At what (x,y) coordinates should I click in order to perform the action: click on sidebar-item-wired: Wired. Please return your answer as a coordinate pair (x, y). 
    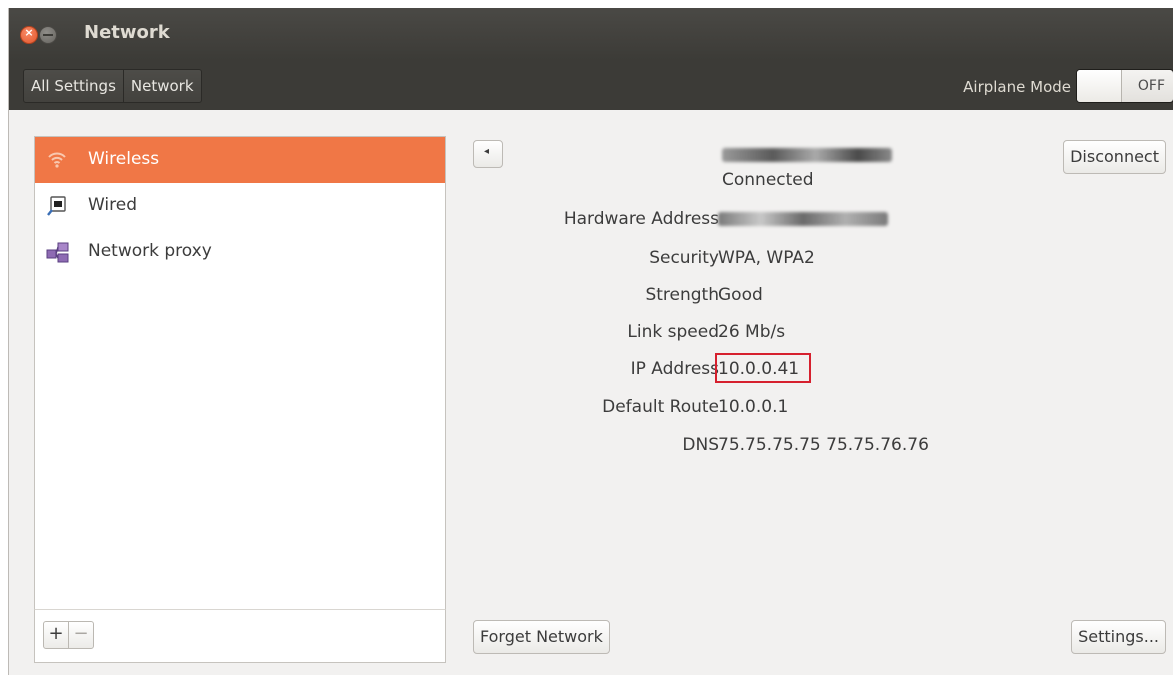
    Looking at the image, I should click on (240, 206).